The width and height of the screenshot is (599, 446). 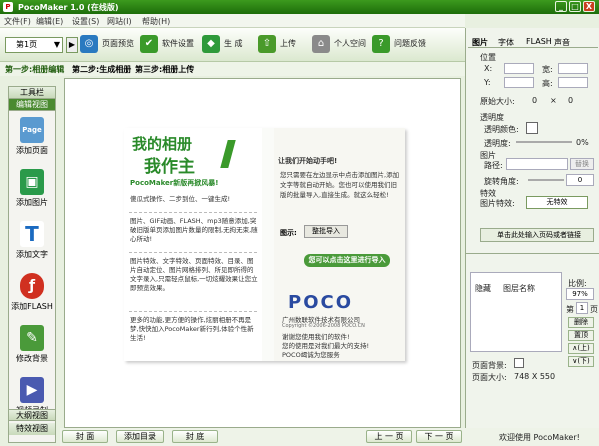 What do you see at coordinates (489, 377) in the screenshot?
I see `page-size-label: 页面大小:` at bounding box center [489, 377].